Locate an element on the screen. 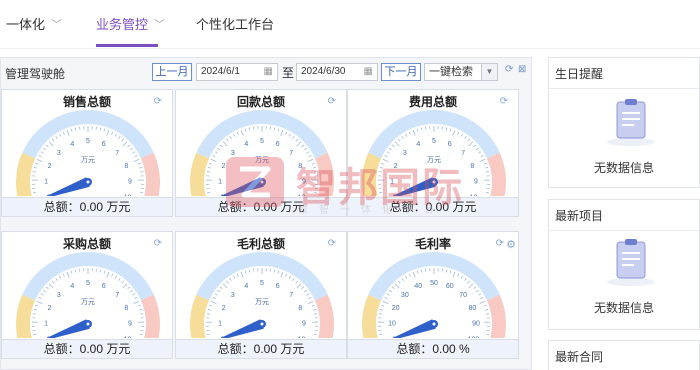 The width and height of the screenshot is (700, 370). nav-item-business-control: 业务管控 ﹀ is located at coordinates (130, 24).